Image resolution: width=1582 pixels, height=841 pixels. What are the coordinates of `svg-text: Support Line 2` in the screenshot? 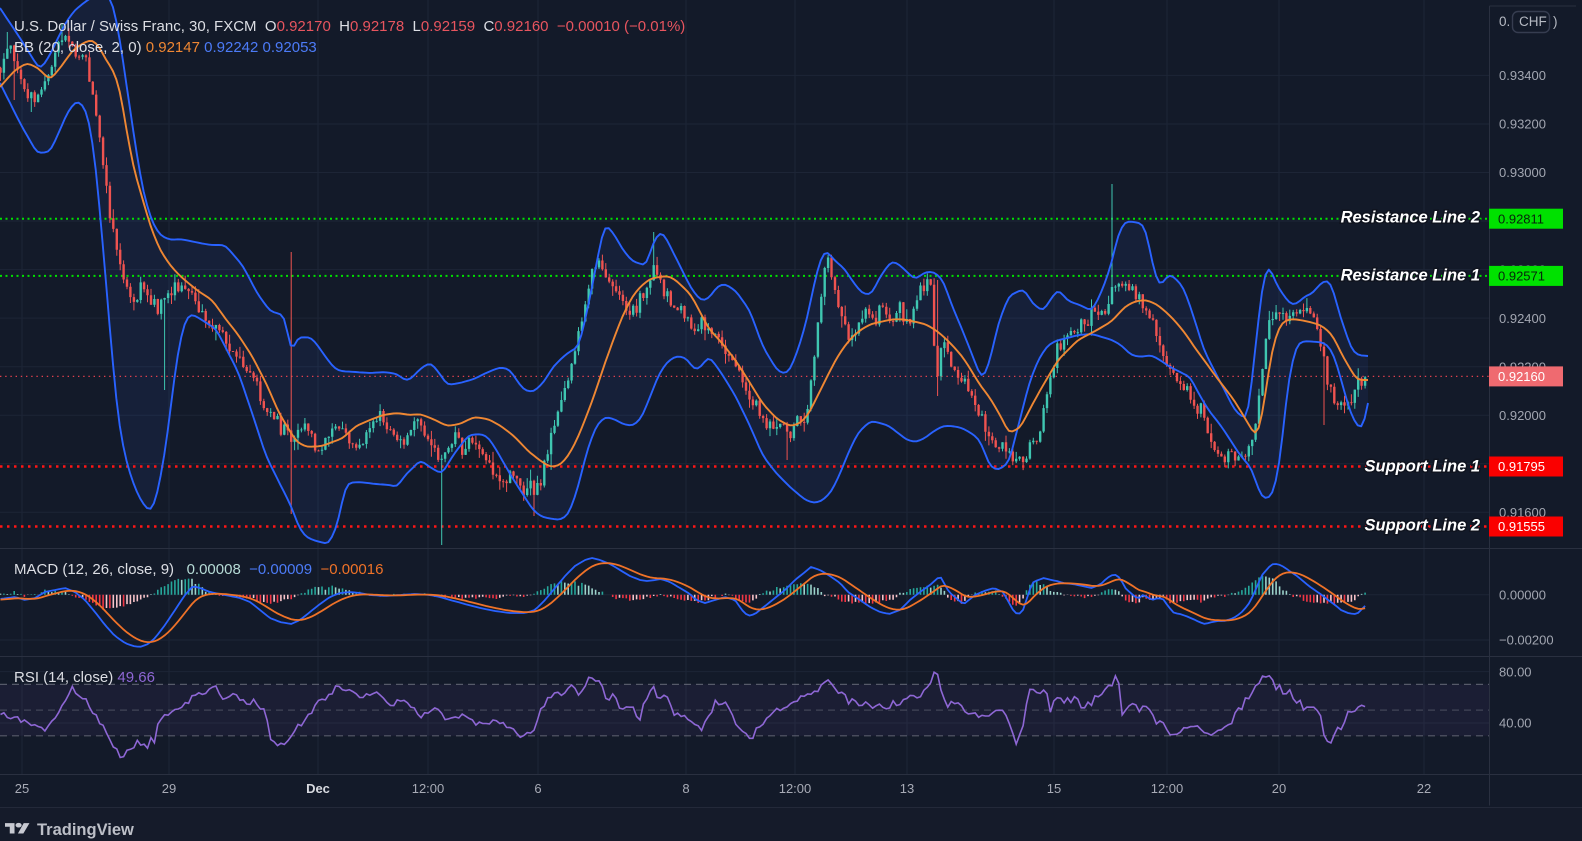 It's located at (1423, 526).